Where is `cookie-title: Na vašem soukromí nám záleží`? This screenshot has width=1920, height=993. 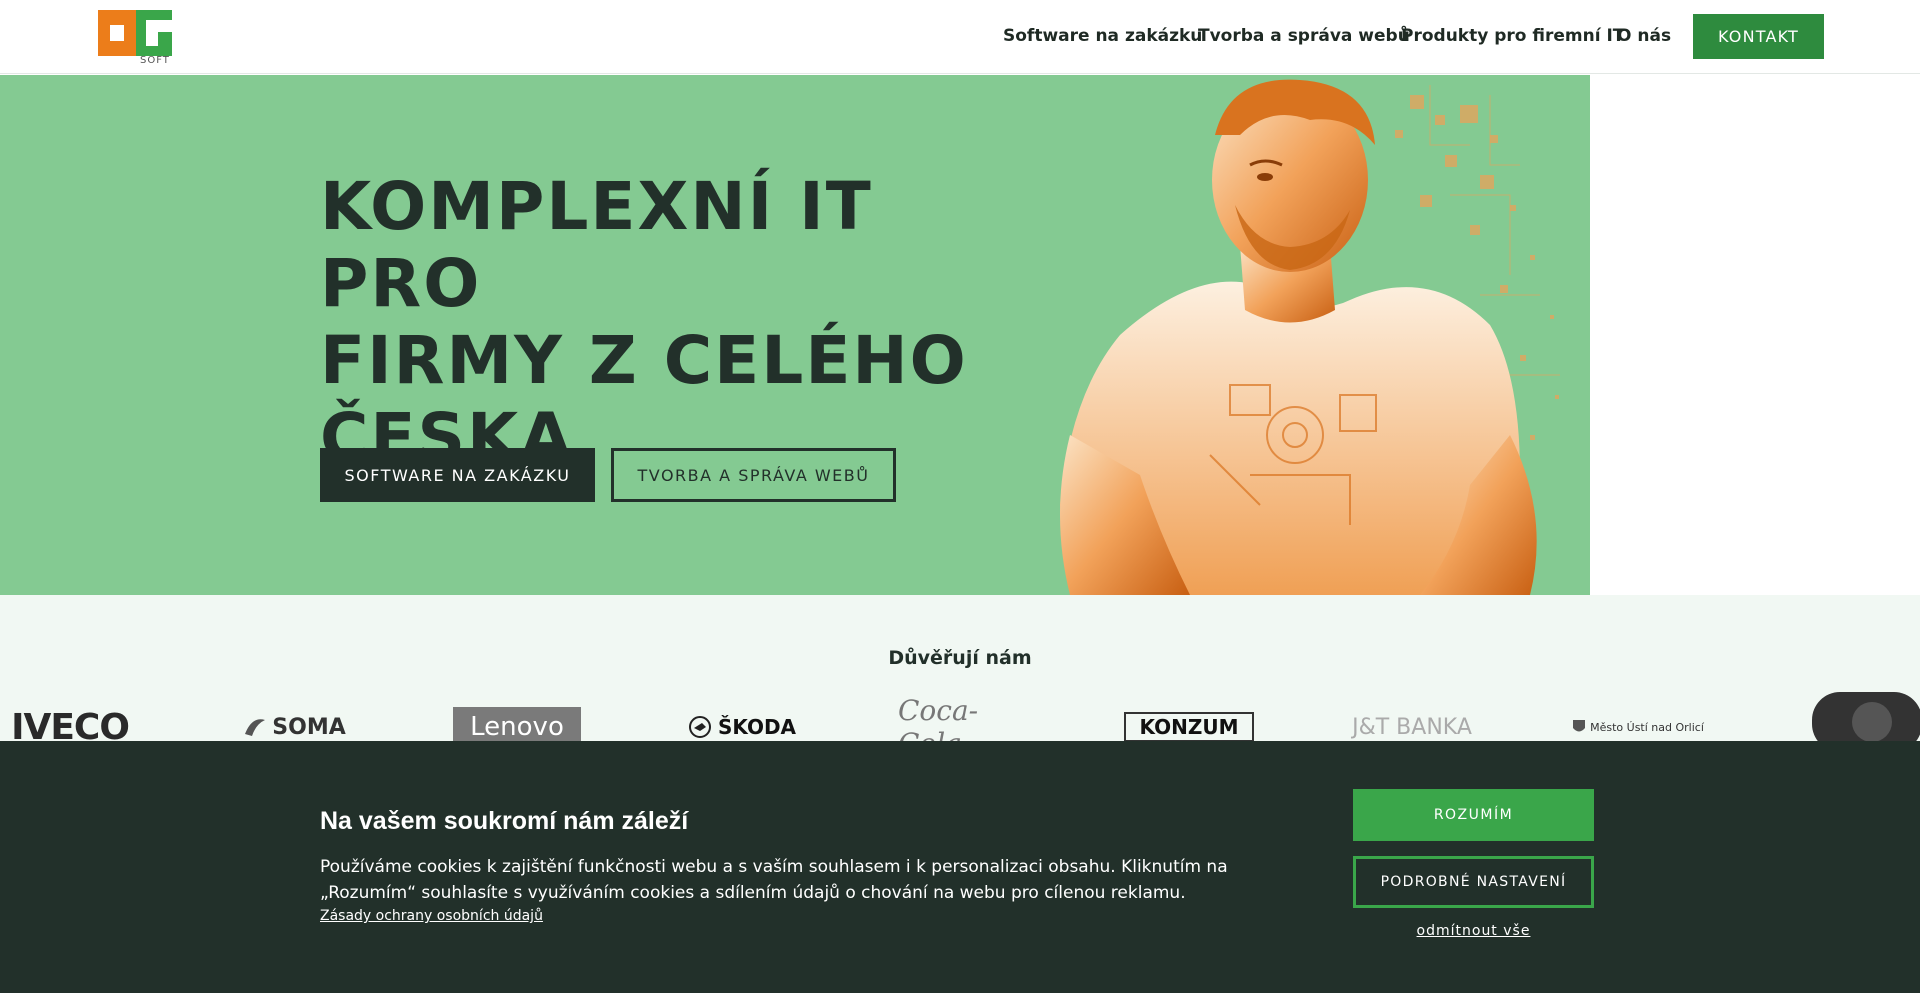 cookie-title: Na vašem soukromí nám záleží is located at coordinates (504, 821).